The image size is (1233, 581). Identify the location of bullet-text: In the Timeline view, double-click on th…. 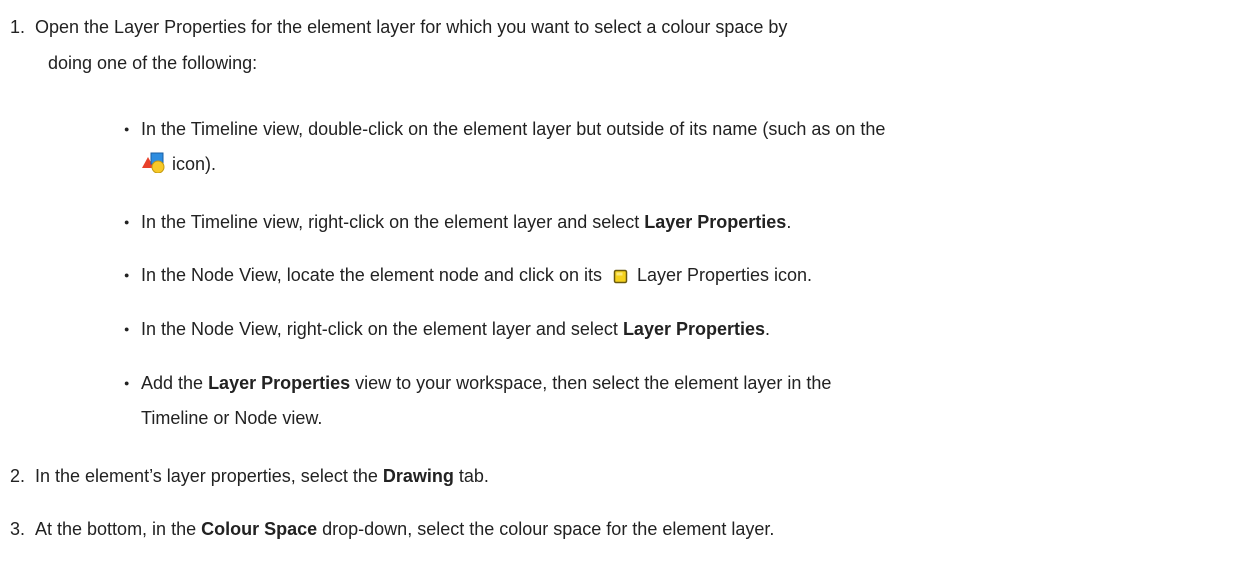
(513, 129).